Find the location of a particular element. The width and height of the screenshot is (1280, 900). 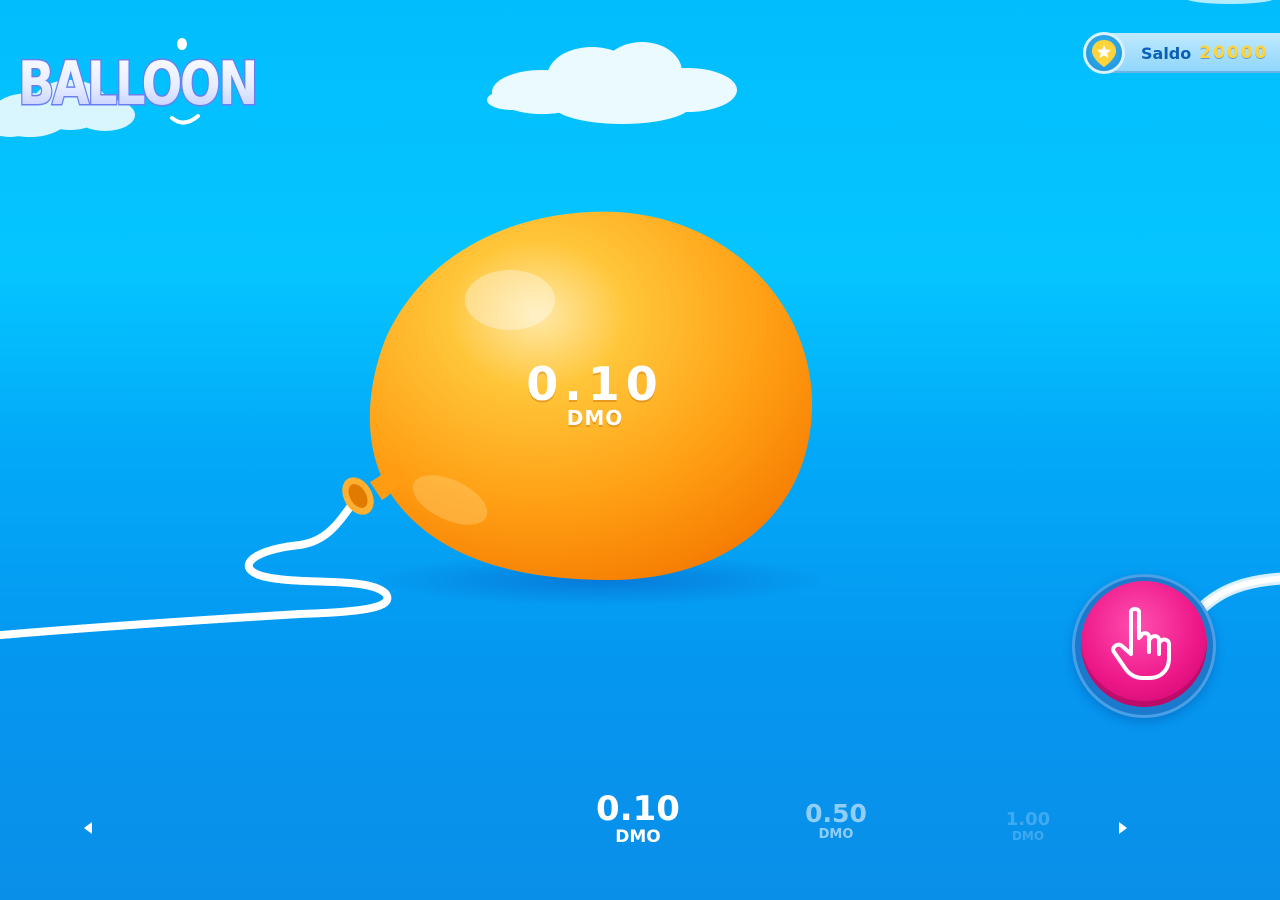

bet-option: 0.50 DMO is located at coordinates (836, 820).